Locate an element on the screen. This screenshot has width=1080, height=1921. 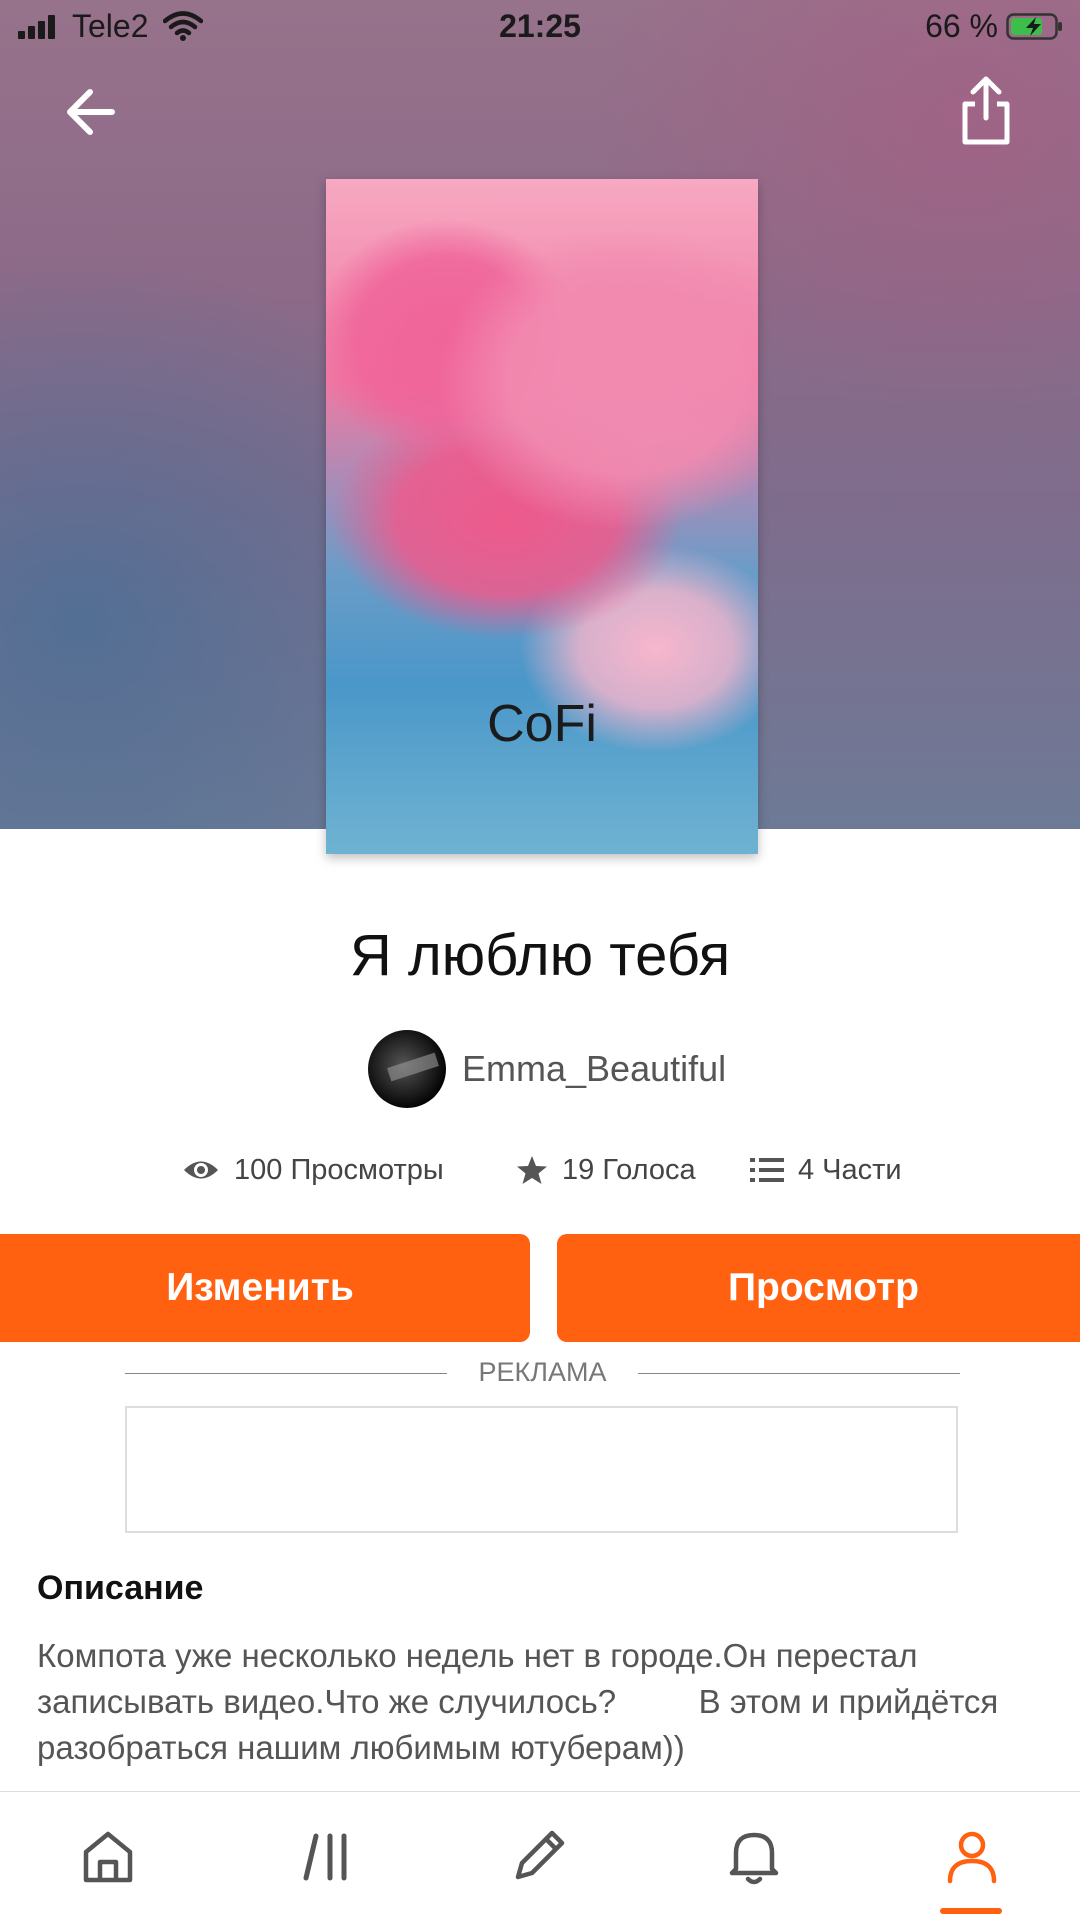
votes-count: 19 Голоса is located at coordinates (629, 1169).